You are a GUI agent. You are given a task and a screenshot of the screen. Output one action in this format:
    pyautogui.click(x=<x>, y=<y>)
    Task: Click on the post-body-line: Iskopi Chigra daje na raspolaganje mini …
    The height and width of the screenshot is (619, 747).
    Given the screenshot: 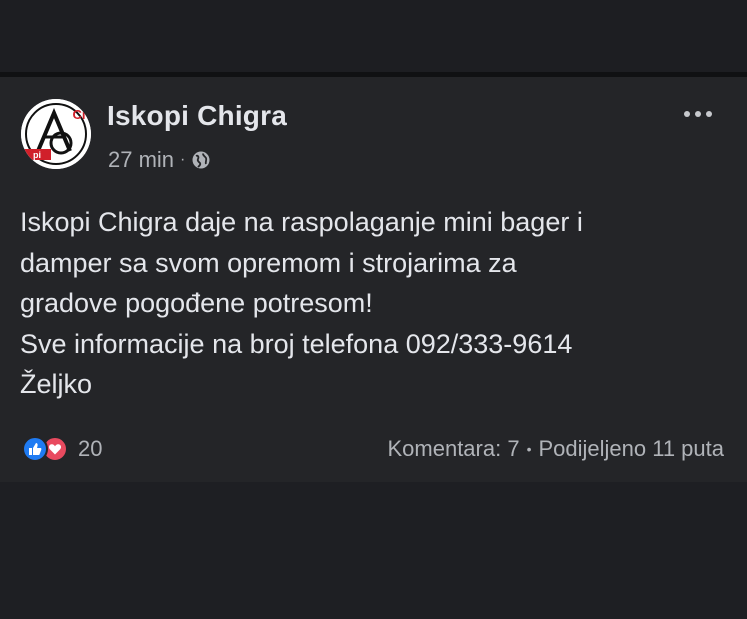 What is the action you would take?
    pyautogui.click(x=301, y=222)
    